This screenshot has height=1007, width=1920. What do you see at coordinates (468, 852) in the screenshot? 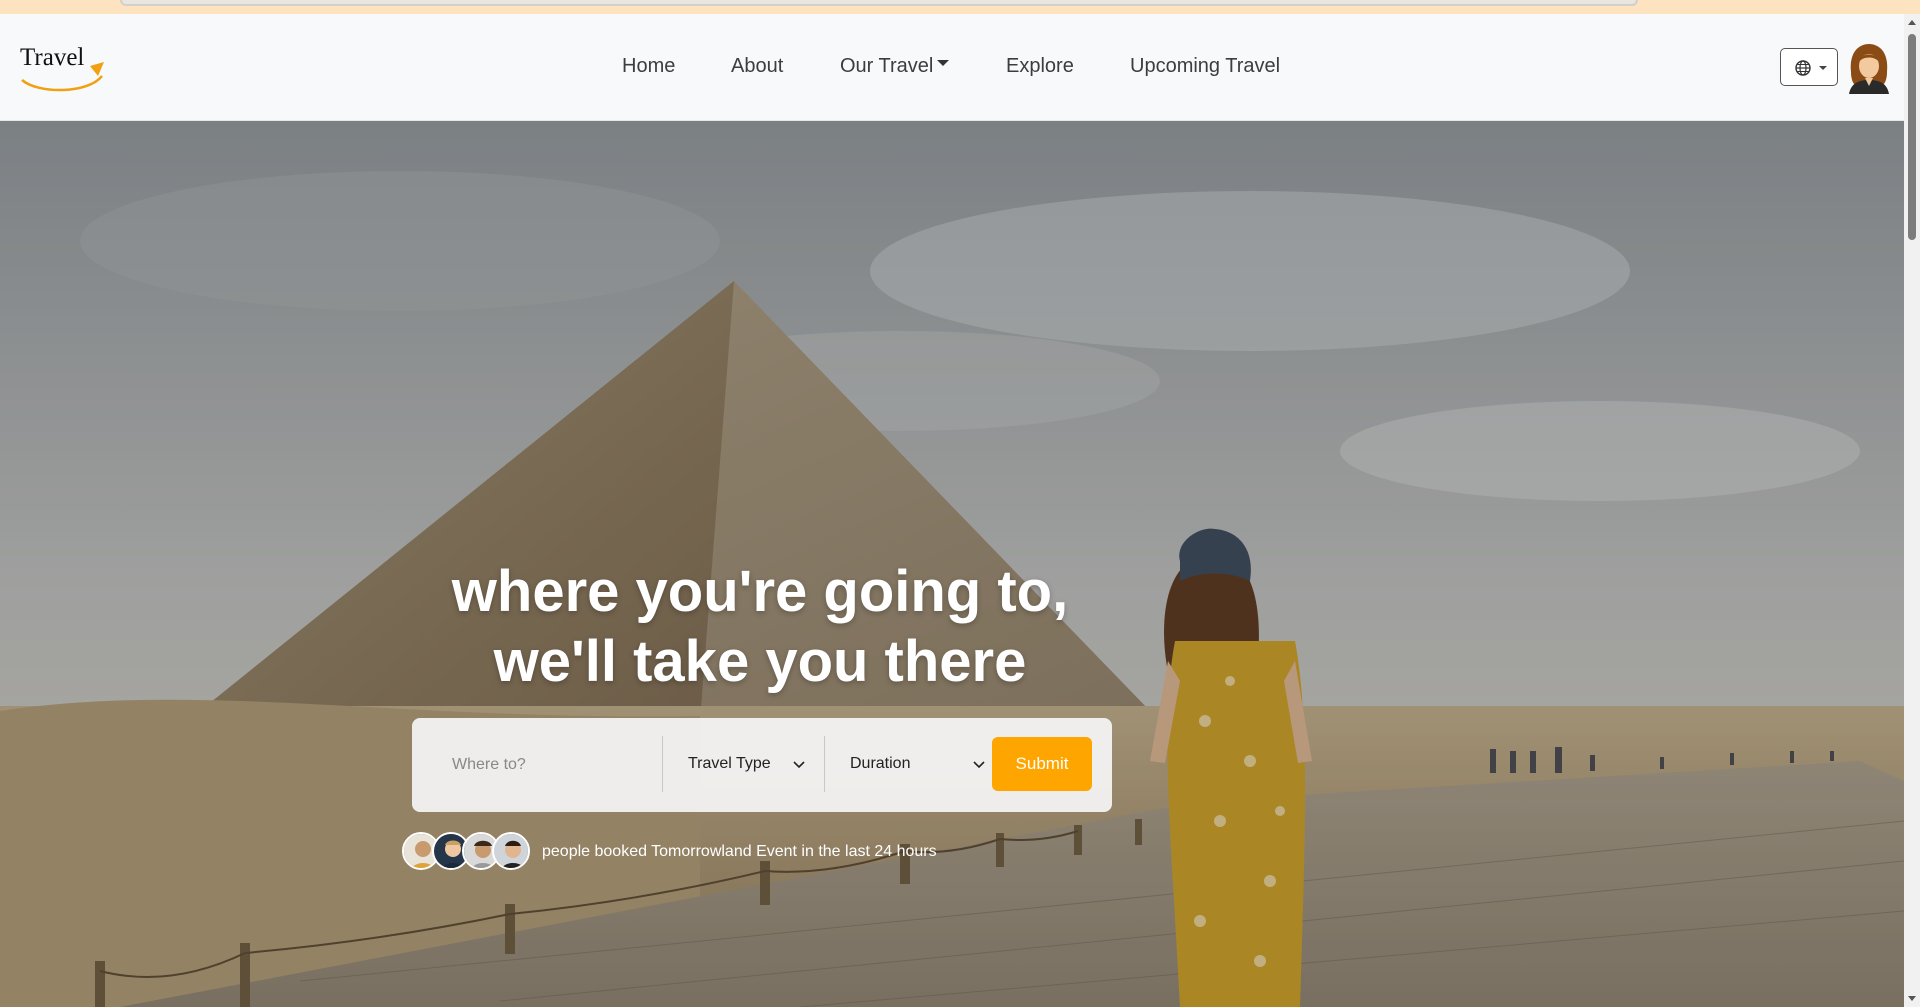
I see `avatar-group` at bounding box center [468, 852].